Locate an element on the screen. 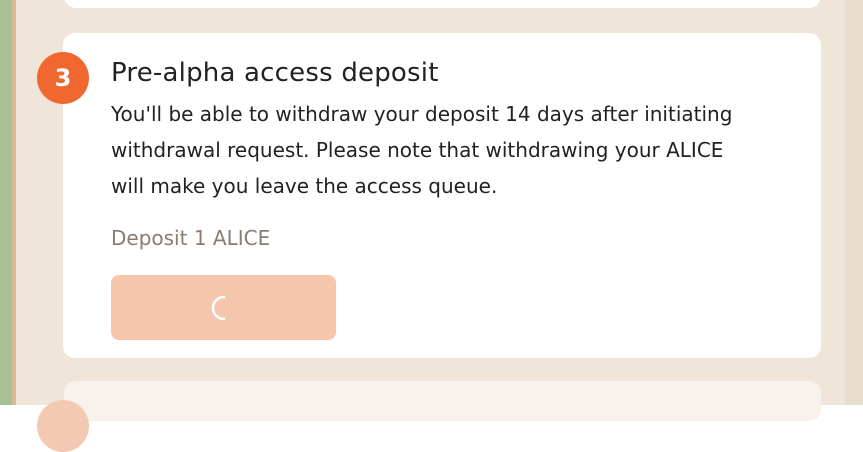 The width and height of the screenshot is (863, 452). step-number-badge: 3 is located at coordinates (63, 78).